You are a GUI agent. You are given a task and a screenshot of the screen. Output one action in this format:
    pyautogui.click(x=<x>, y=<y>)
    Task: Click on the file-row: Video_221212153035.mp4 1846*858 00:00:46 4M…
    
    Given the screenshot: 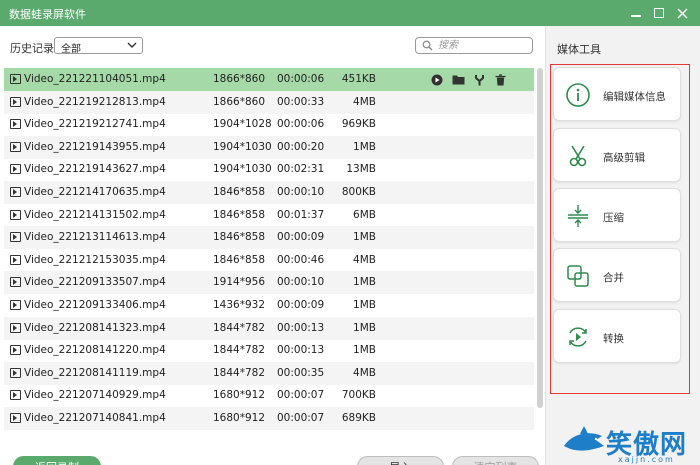 What is the action you would take?
    pyautogui.click(x=269, y=260)
    